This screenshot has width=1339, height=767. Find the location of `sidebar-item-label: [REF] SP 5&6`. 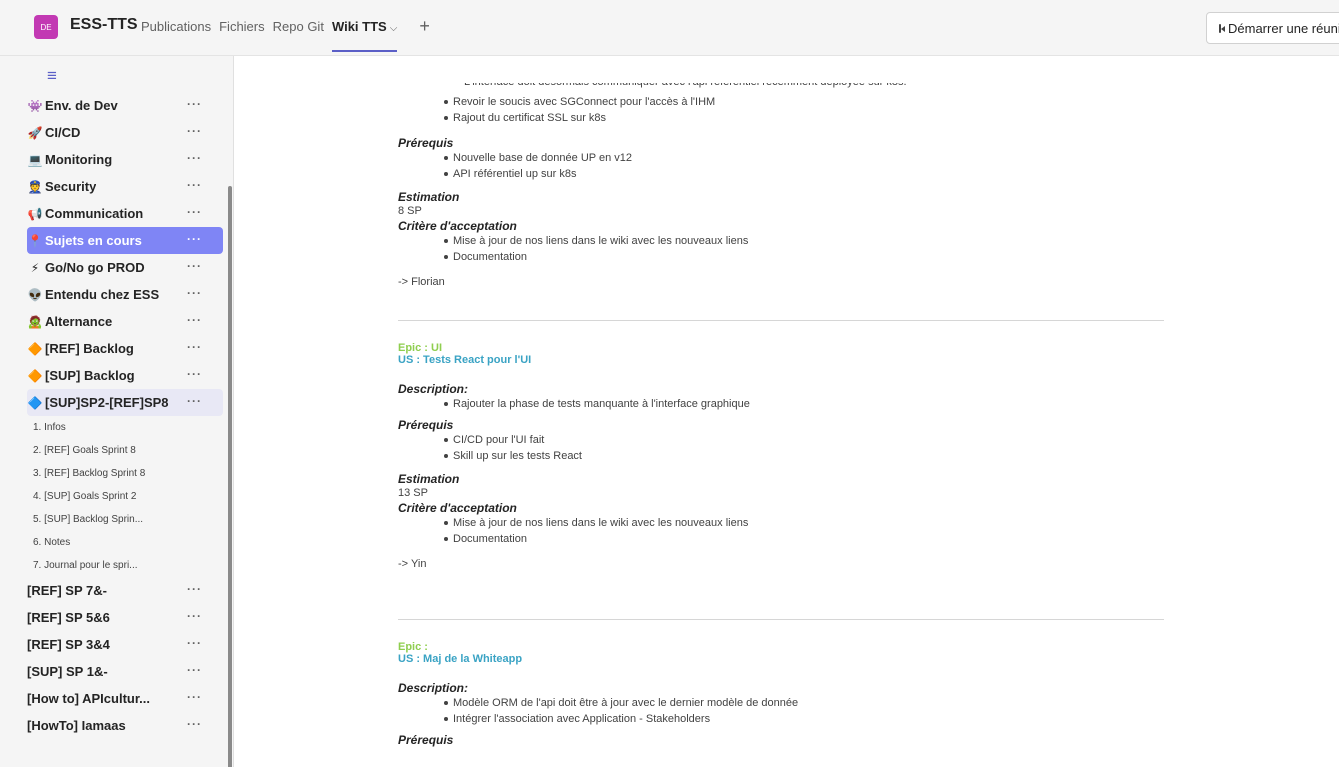

sidebar-item-label: [REF] SP 5&6 is located at coordinates (68, 617).